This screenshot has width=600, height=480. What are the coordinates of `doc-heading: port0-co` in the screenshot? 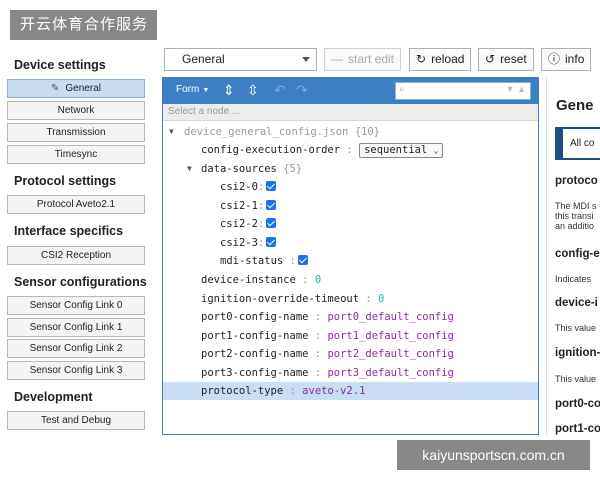 It's located at (577, 404).